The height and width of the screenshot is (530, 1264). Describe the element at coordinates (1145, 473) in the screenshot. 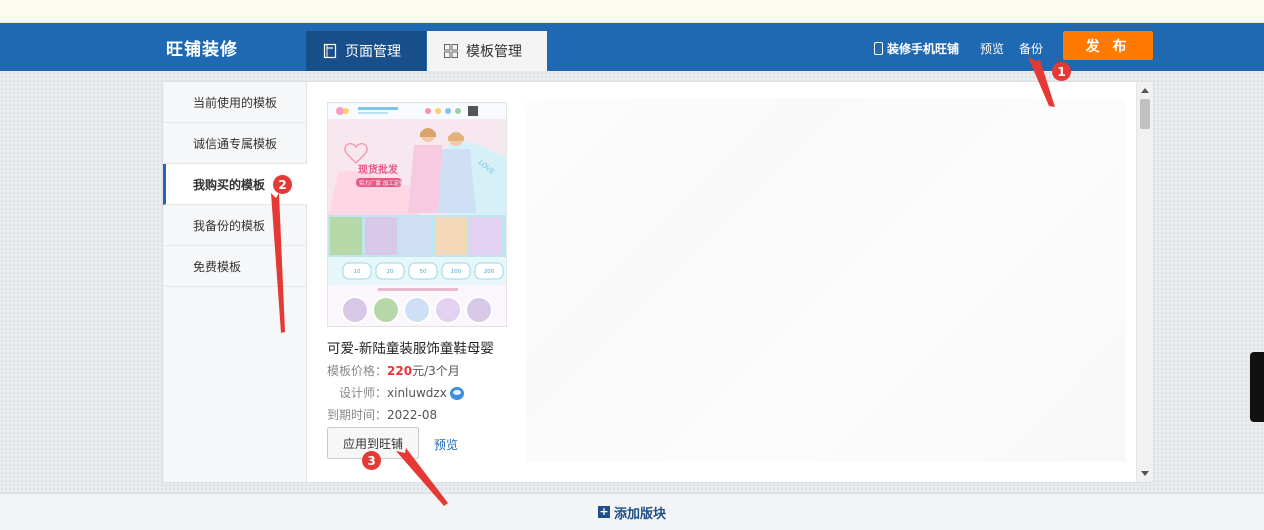

I see `scroll-down-arrow-icon` at that location.